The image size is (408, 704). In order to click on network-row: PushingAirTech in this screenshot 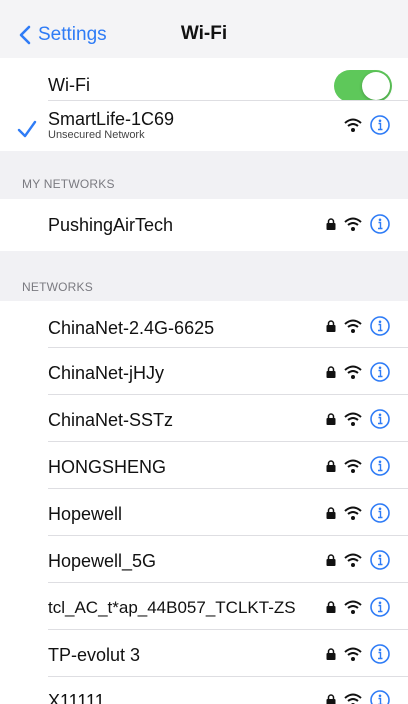, I will do `click(204, 225)`.